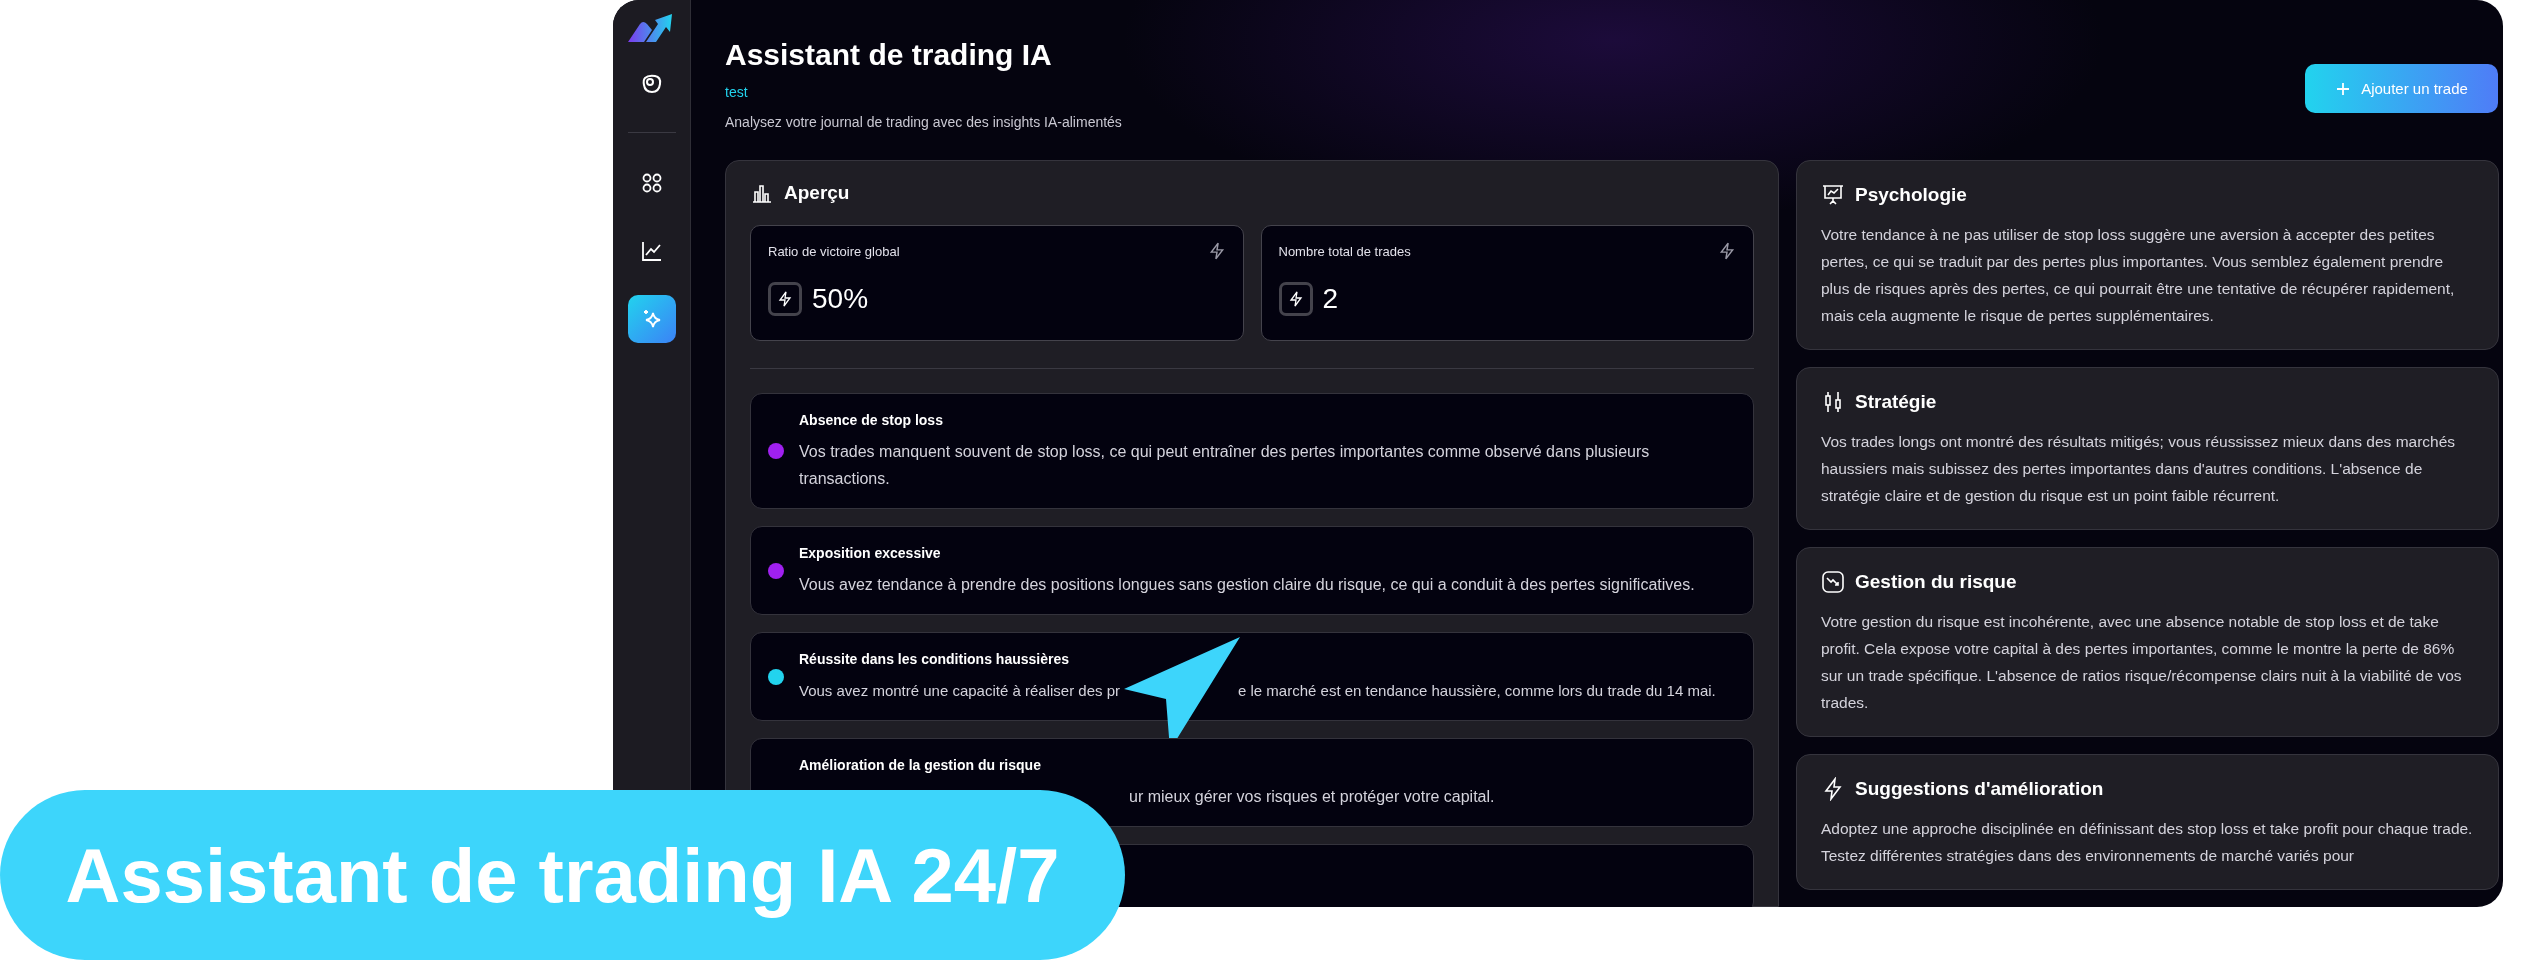 This screenshot has height=960, width=2527. What do you see at coordinates (923, 92) in the screenshot?
I see `page-tag: test` at bounding box center [923, 92].